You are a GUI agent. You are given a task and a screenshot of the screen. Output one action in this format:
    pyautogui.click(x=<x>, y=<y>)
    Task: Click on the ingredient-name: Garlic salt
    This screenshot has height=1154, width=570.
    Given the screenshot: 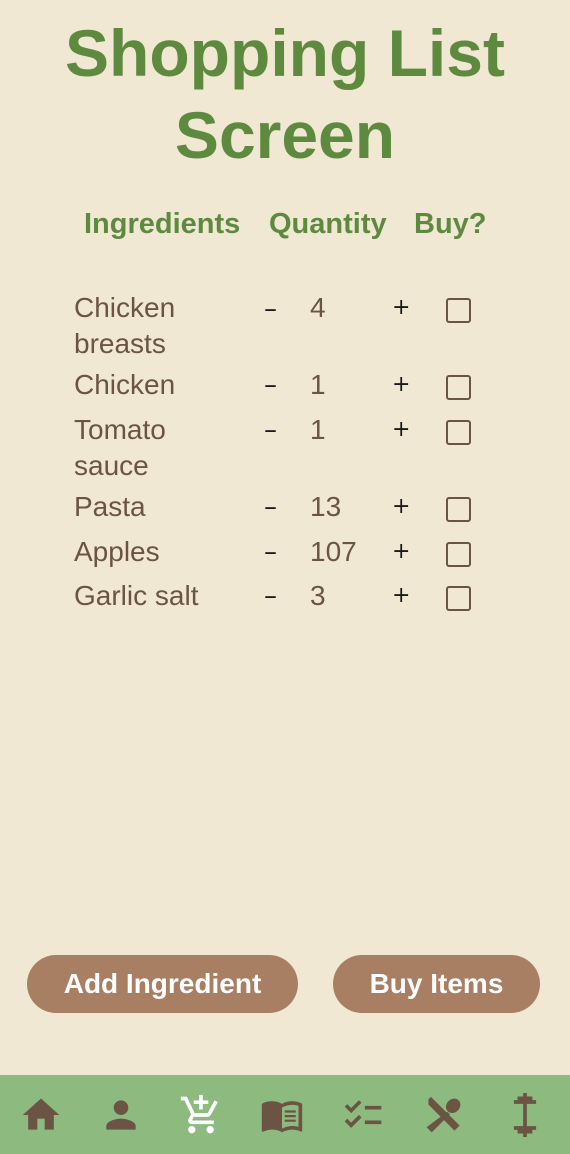 What is the action you would take?
    pyautogui.click(x=136, y=595)
    